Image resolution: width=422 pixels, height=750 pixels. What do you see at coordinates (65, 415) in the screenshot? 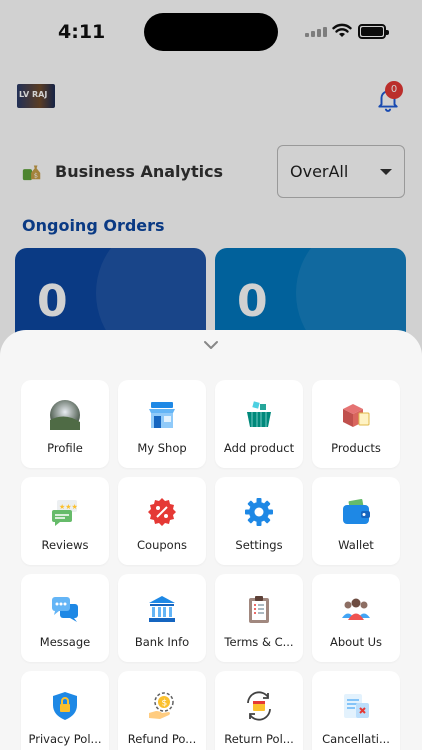
I see `profile-avatar-icon` at bounding box center [65, 415].